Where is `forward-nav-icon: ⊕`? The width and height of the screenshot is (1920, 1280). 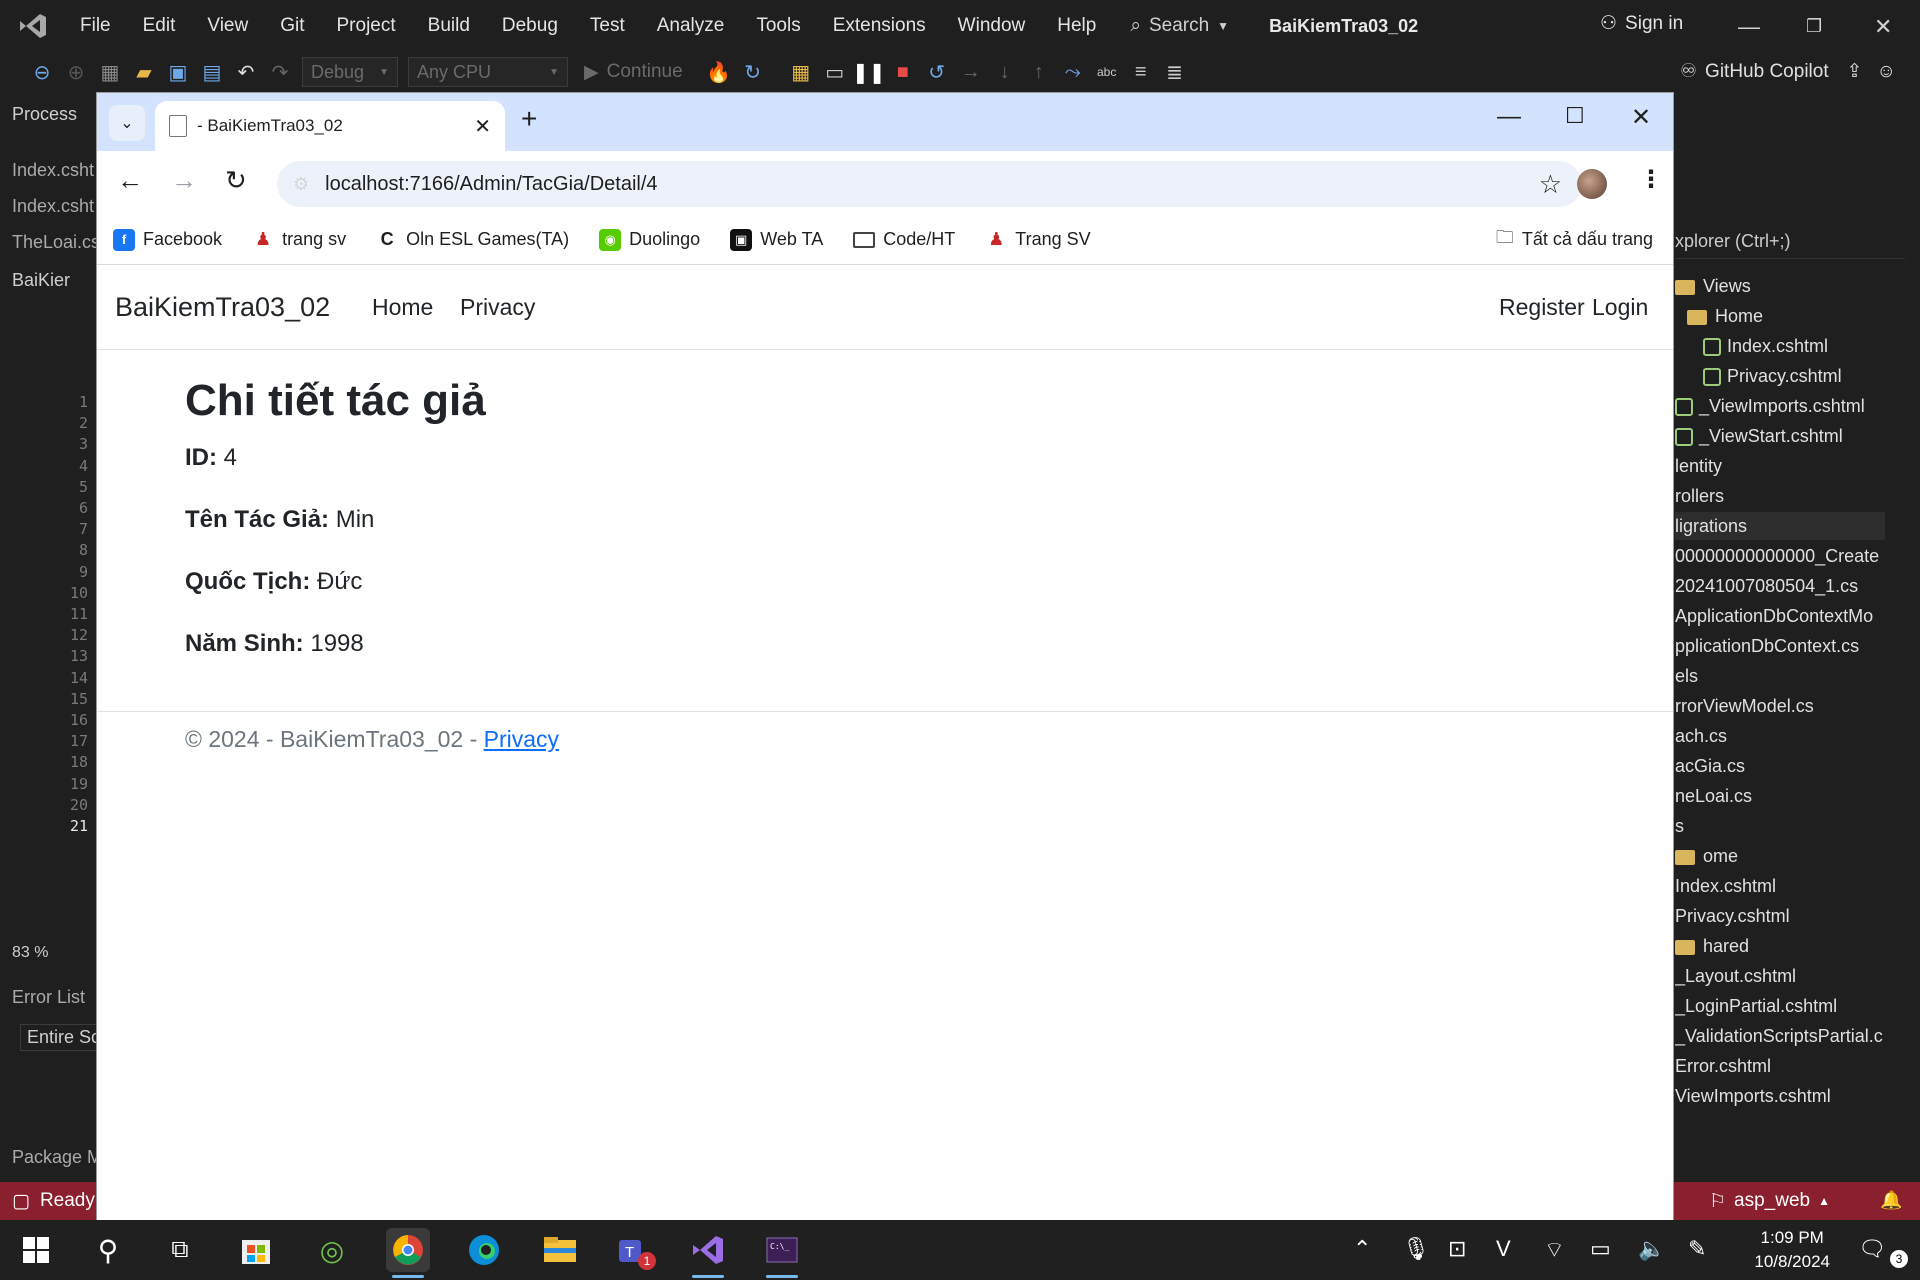
forward-nav-icon: ⊕ is located at coordinates (76, 72).